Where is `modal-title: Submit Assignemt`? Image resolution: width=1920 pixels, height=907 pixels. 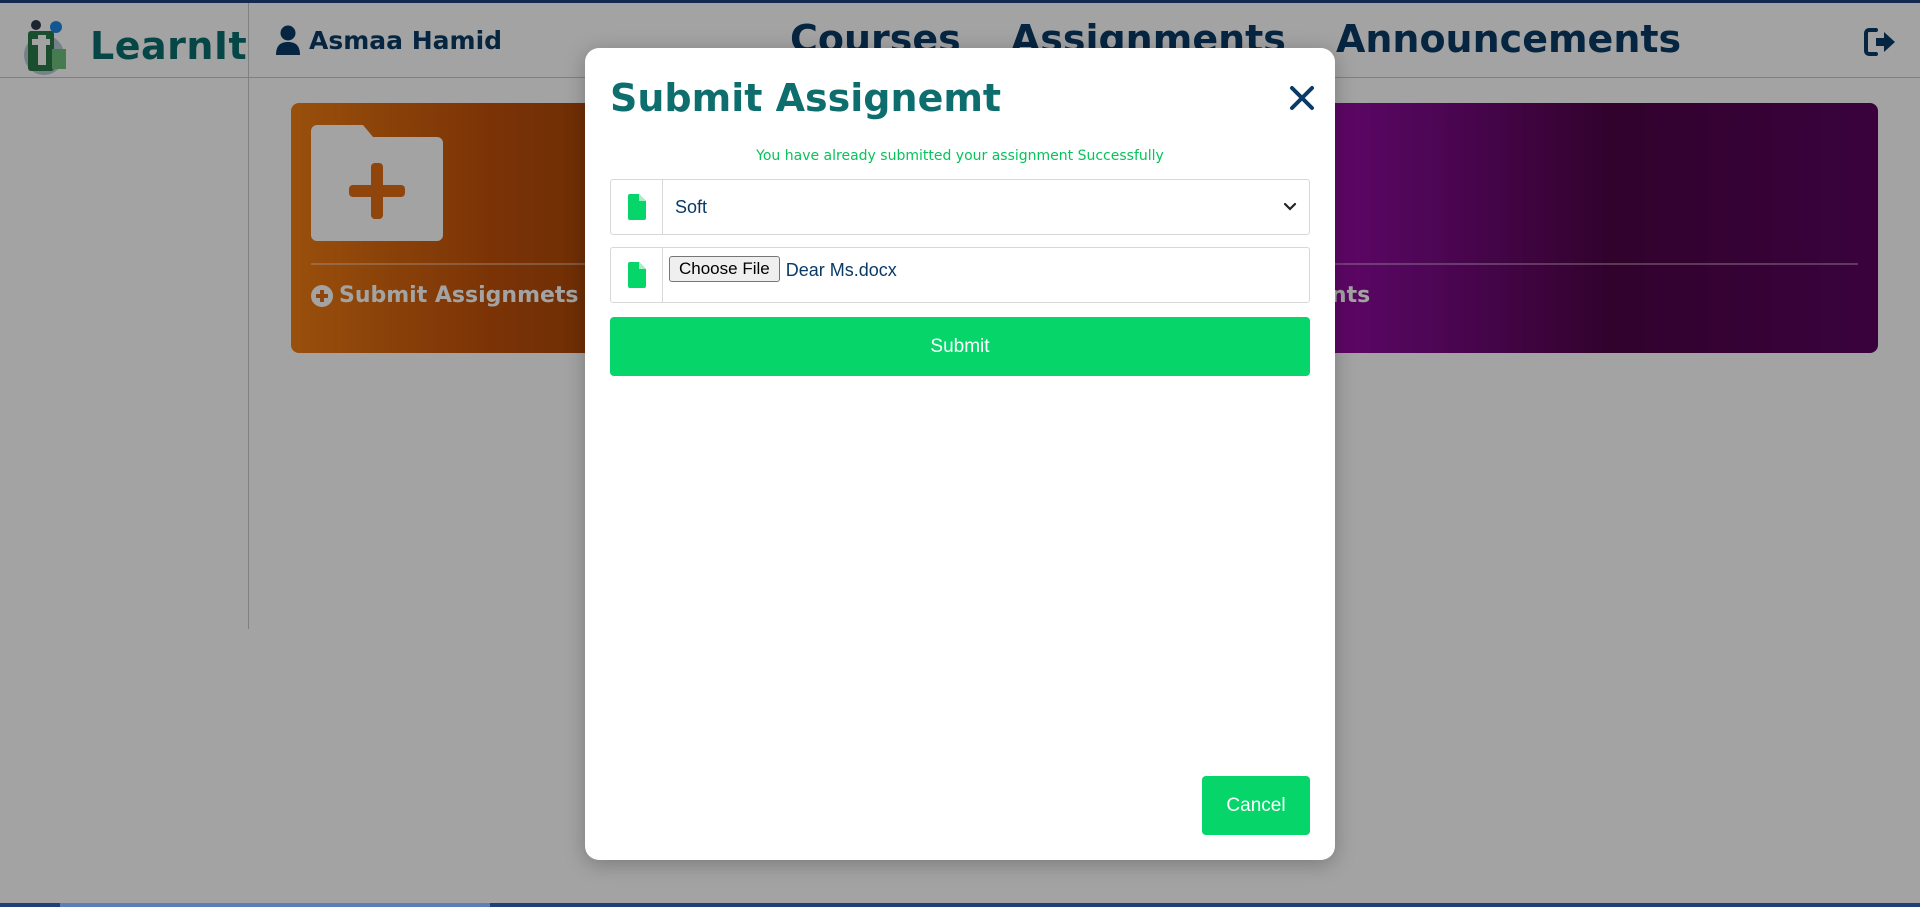 modal-title: Submit Assignemt is located at coordinates (806, 98).